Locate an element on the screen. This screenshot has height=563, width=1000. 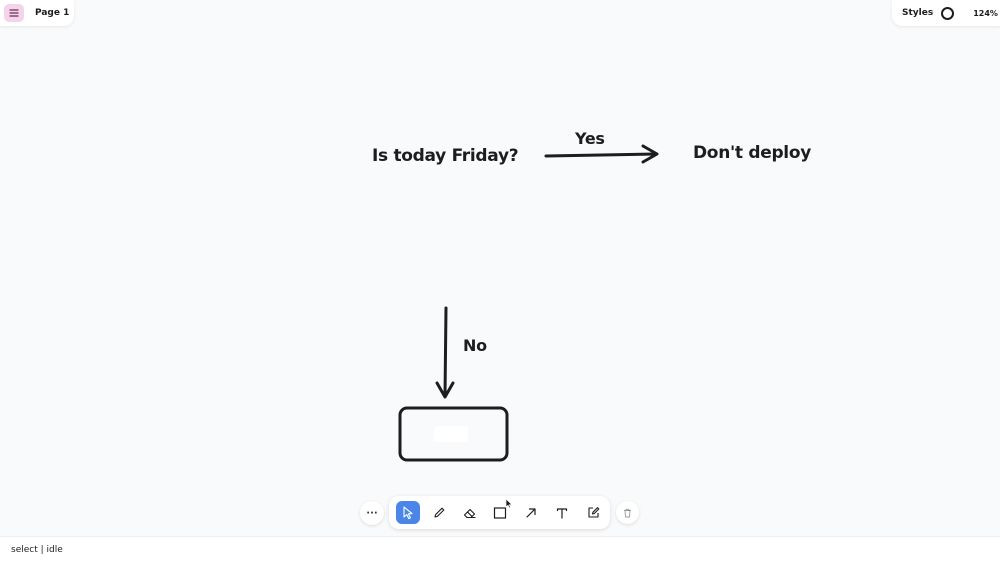
select-tool-button is located at coordinates (408, 512).